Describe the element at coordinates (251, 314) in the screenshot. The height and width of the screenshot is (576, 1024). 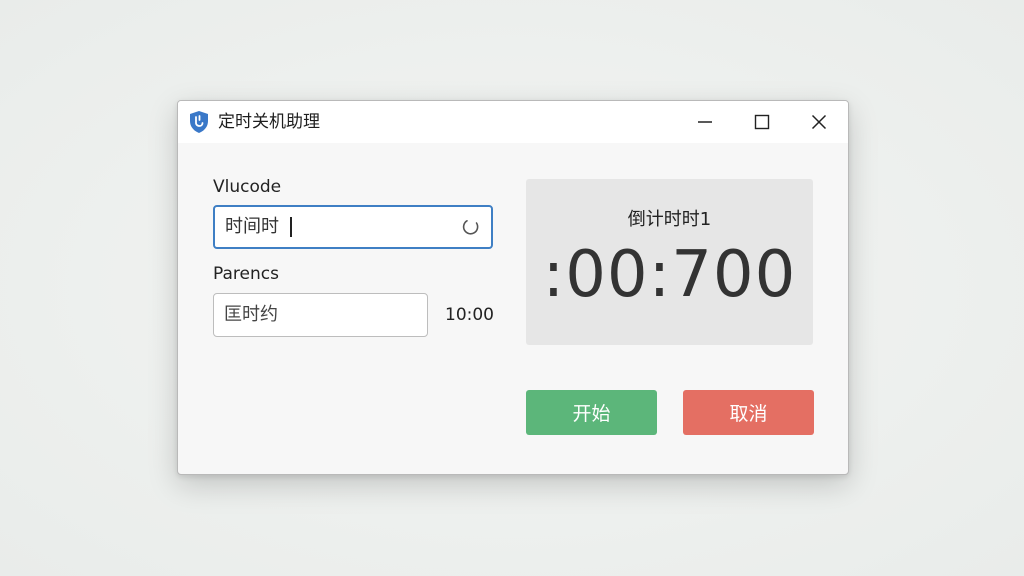
I see `field2-value: 匡时约` at that location.